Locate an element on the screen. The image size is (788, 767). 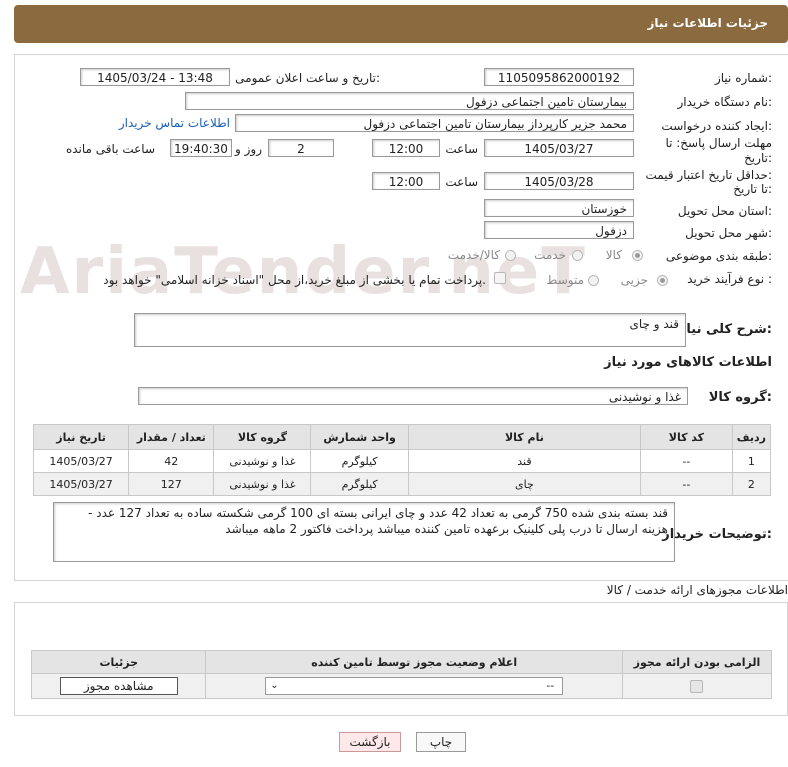
validity-date-field: 1405/03/28 is located at coordinates (559, 181).